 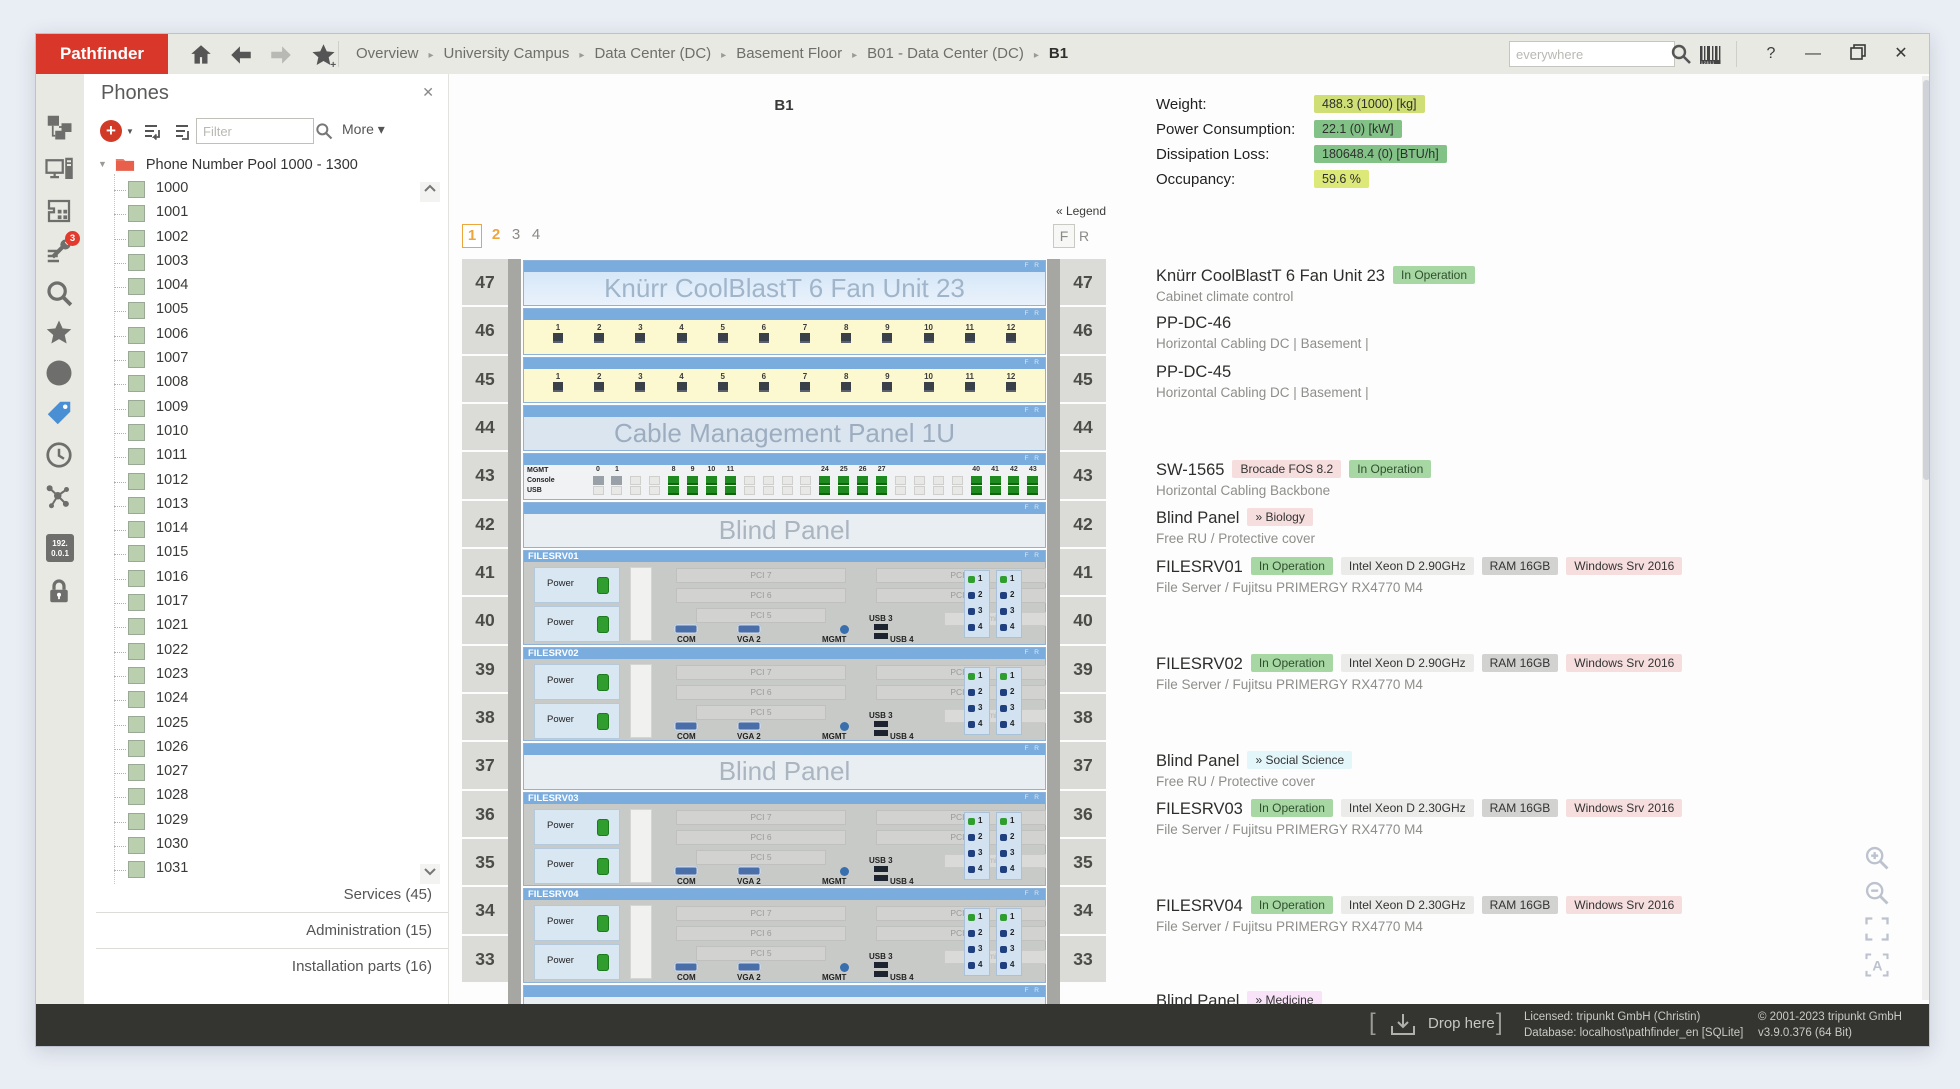 What do you see at coordinates (711, 481) in the screenshot?
I see `switch-port: 10` at bounding box center [711, 481].